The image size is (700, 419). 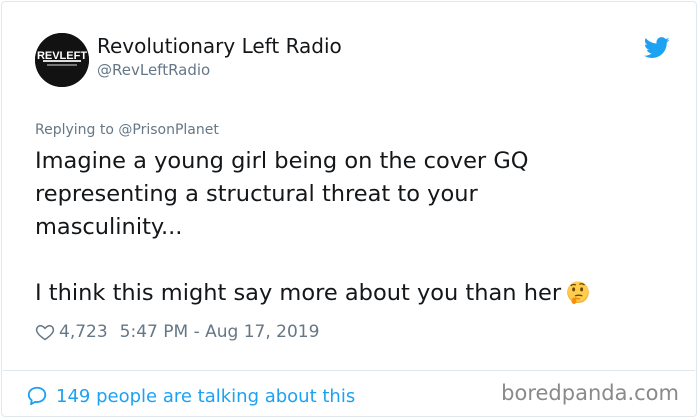 What do you see at coordinates (153, 70) in the screenshot?
I see `user-handle: @RevLeftRadio` at bounding box center [153, 70].